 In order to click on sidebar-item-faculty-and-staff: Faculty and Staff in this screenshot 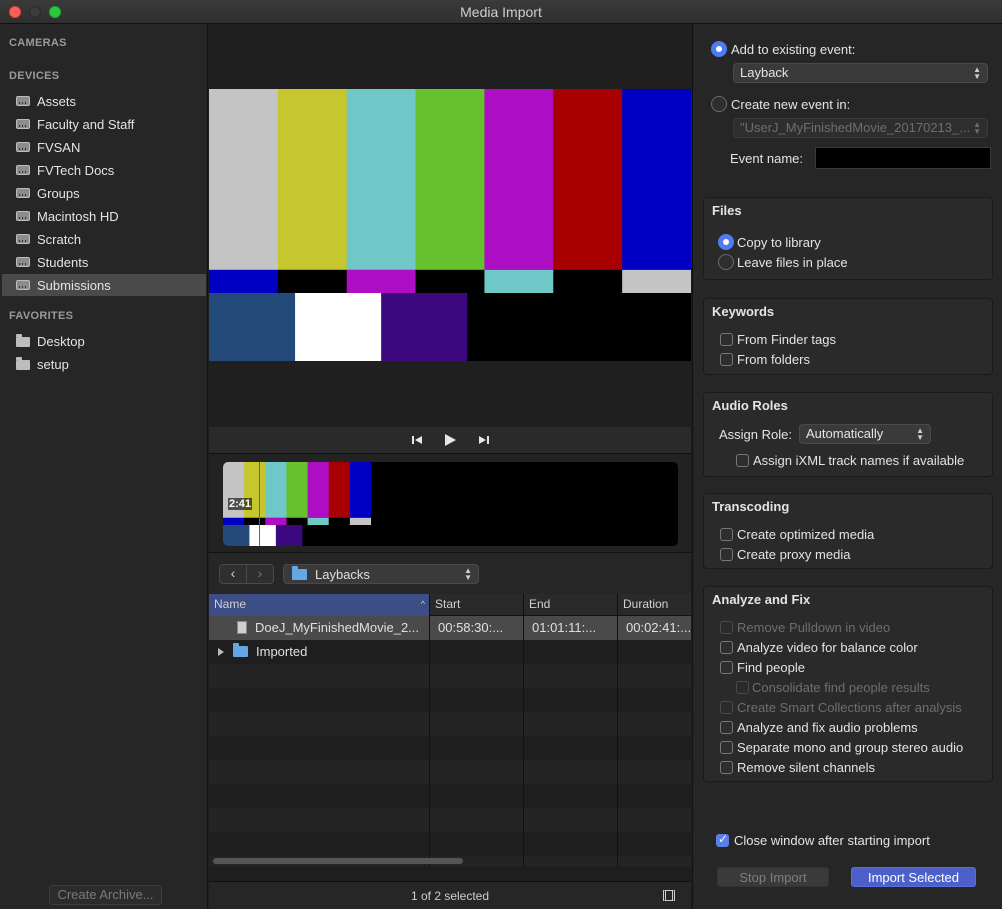, I will do `click(104, 124)`.